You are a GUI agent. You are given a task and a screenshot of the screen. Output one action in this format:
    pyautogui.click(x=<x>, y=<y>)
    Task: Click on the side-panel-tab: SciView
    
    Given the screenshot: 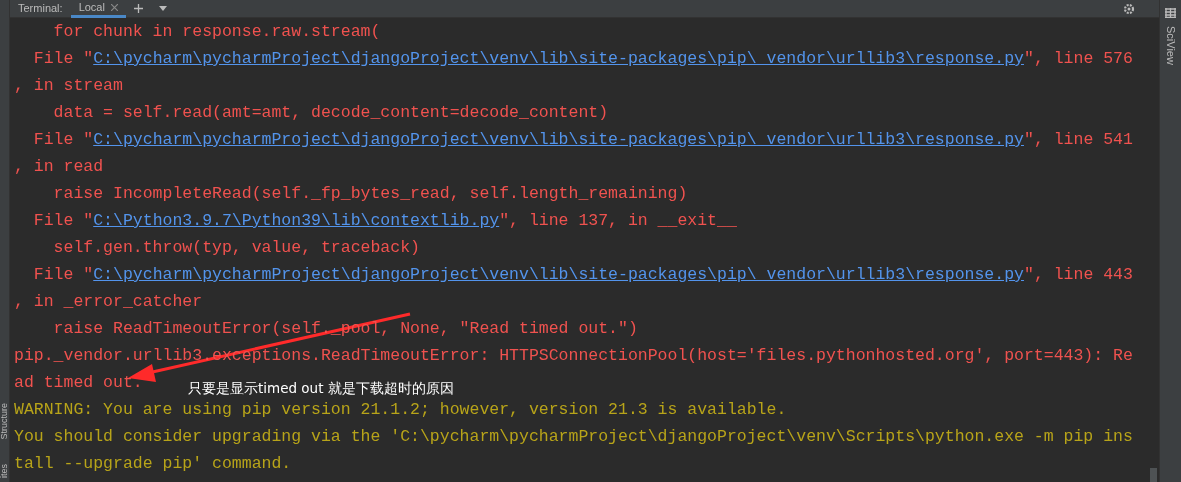 What is the action you would take?
    pyautogui.click(x=1170, y=45)
    